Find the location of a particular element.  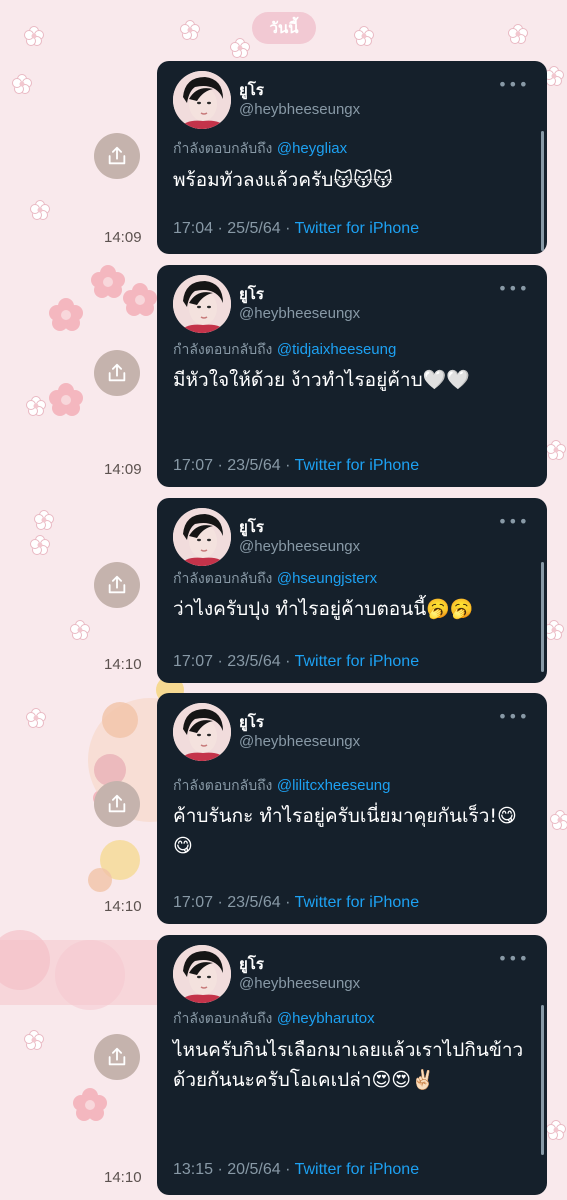

tweet-text: มีหัวใจให้ด้วย ง้าวทำไรอยู่ค้าบ🤍🤍 is located at coordinates (321, 380).